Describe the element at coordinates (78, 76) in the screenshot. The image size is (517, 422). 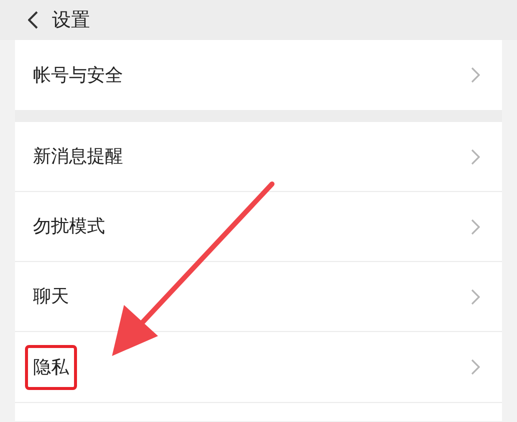
I see `row-label: 帐号与安全` at that location.